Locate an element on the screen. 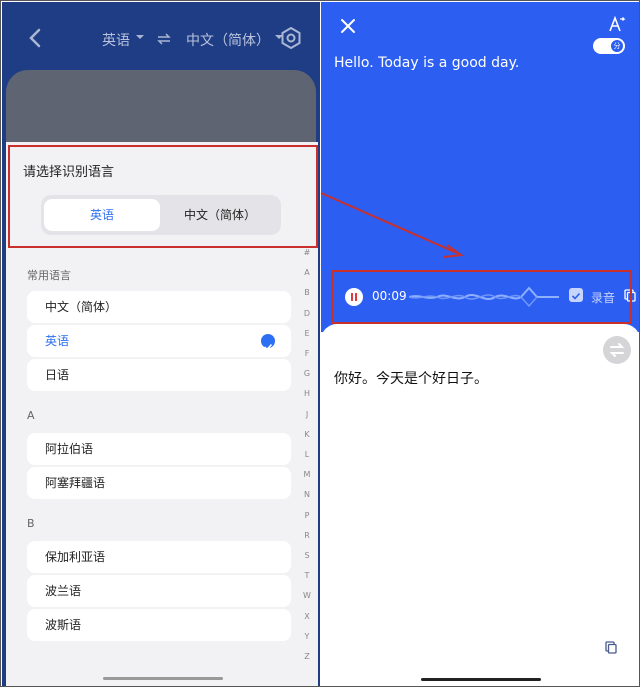  top-bar: 英语 中文（简体） is located at coordinates (161, 38).